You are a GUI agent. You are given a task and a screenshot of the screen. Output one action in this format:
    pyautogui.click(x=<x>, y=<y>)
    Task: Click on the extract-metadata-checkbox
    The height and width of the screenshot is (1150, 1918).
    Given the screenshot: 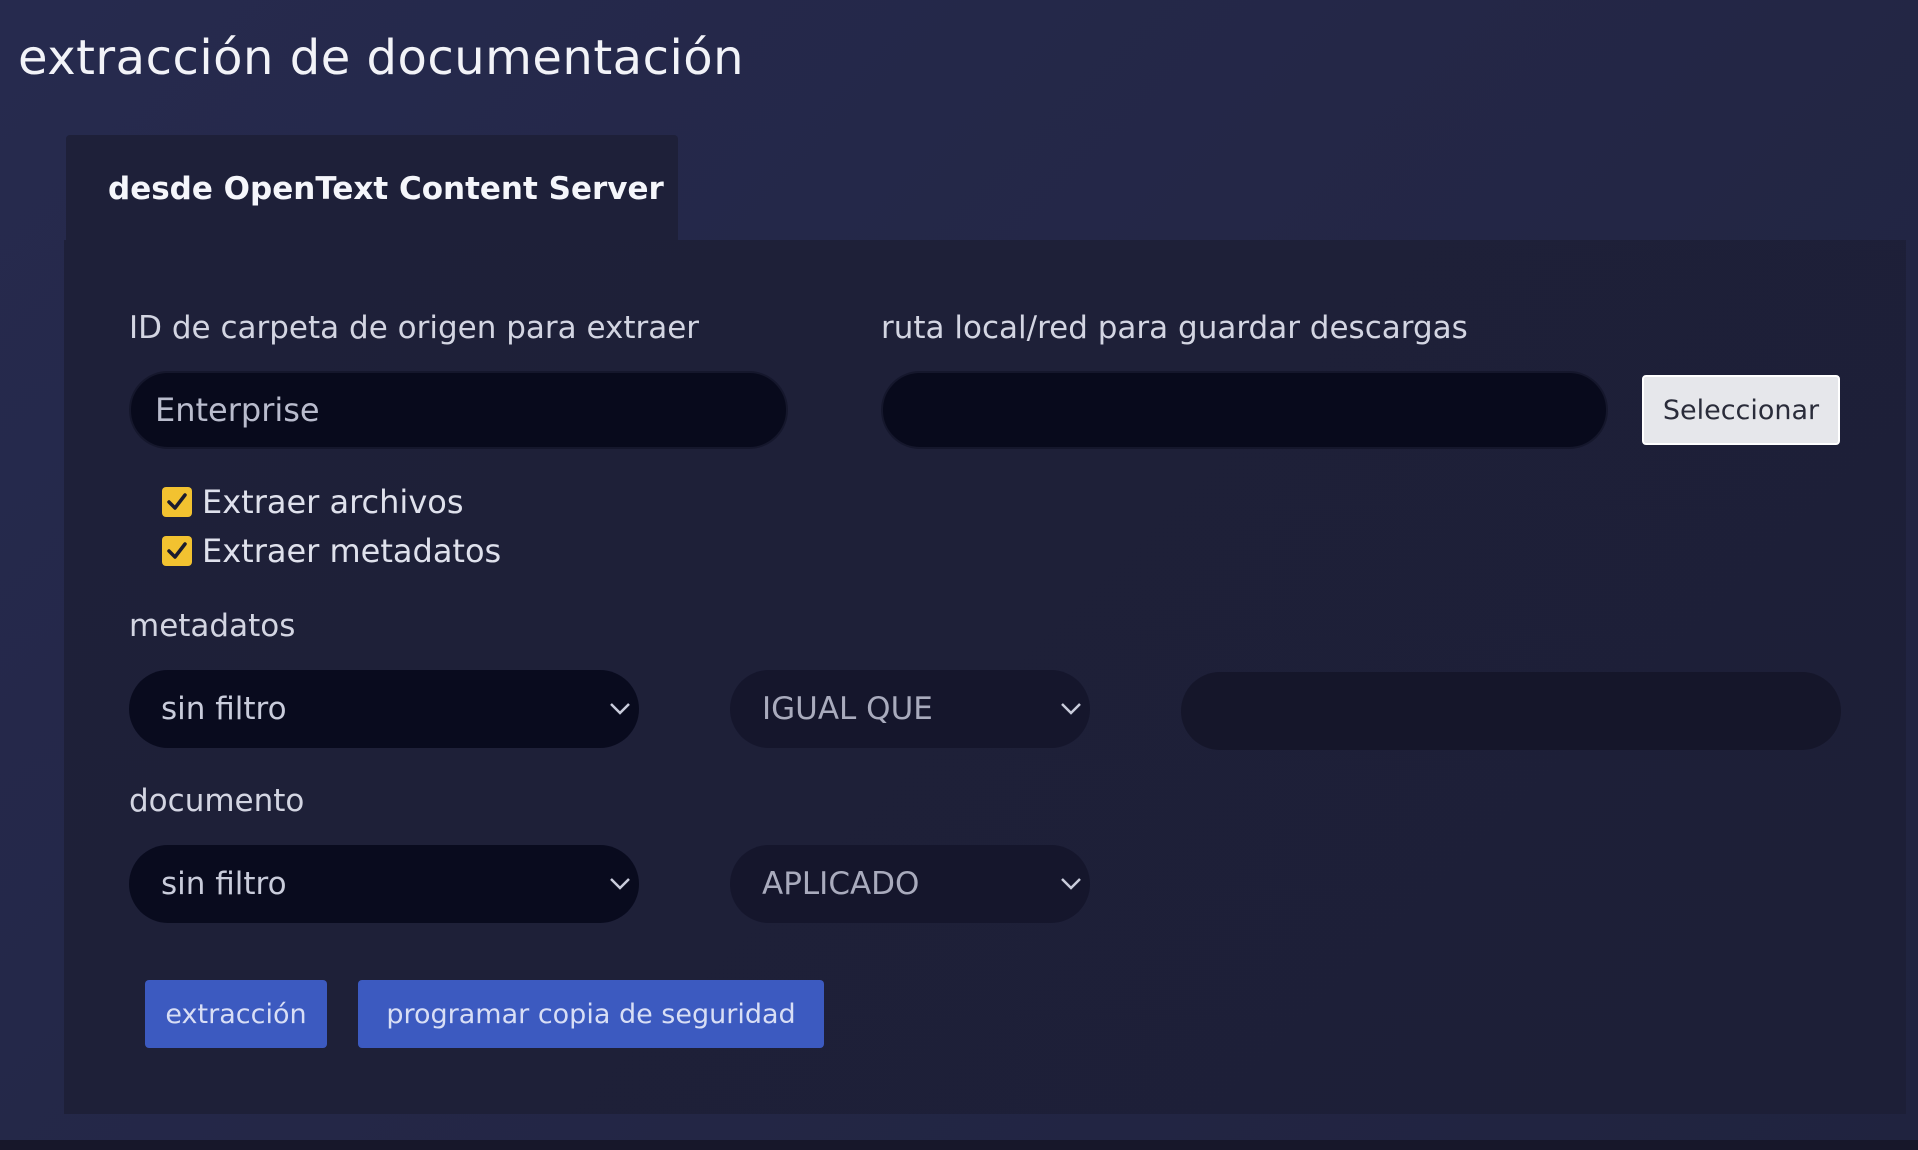 What is the action you would take?
    pyautogui.click(x=177, y=551)
    